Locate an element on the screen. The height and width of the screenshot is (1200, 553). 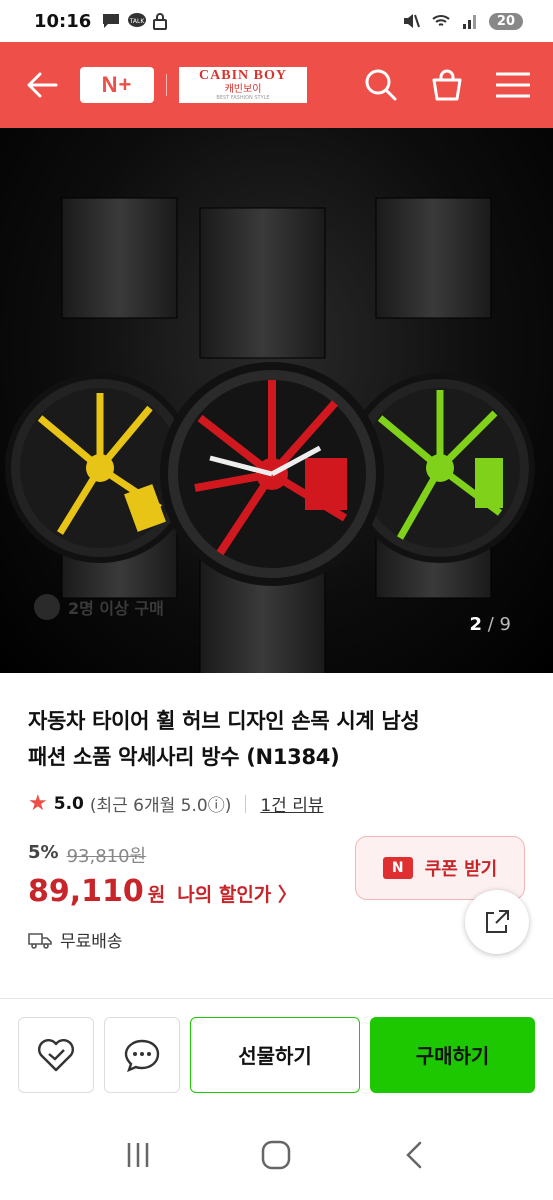
brand-tagline: BEST FASHION STYLE is located at coordinates (243, 98).